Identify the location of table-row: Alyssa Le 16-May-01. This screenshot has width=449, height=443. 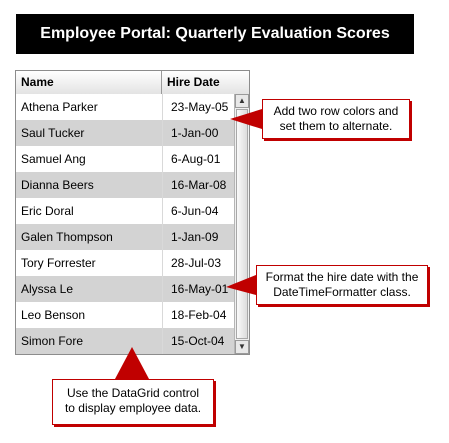
(125, 289).